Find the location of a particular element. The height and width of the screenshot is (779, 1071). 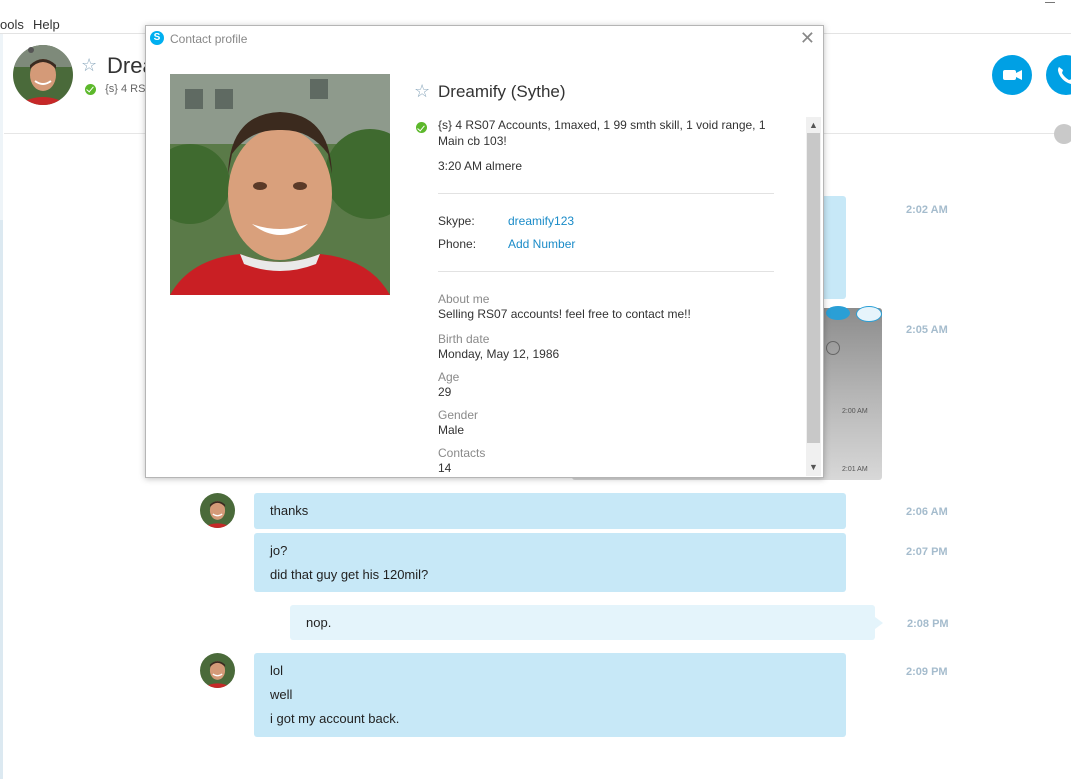

audio-call-button is located at coordinates (1058, 75).